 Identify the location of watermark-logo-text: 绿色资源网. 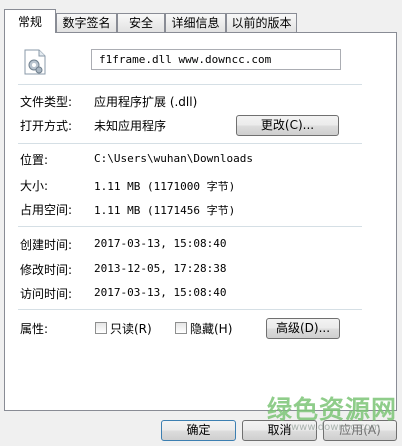
(332, 409).